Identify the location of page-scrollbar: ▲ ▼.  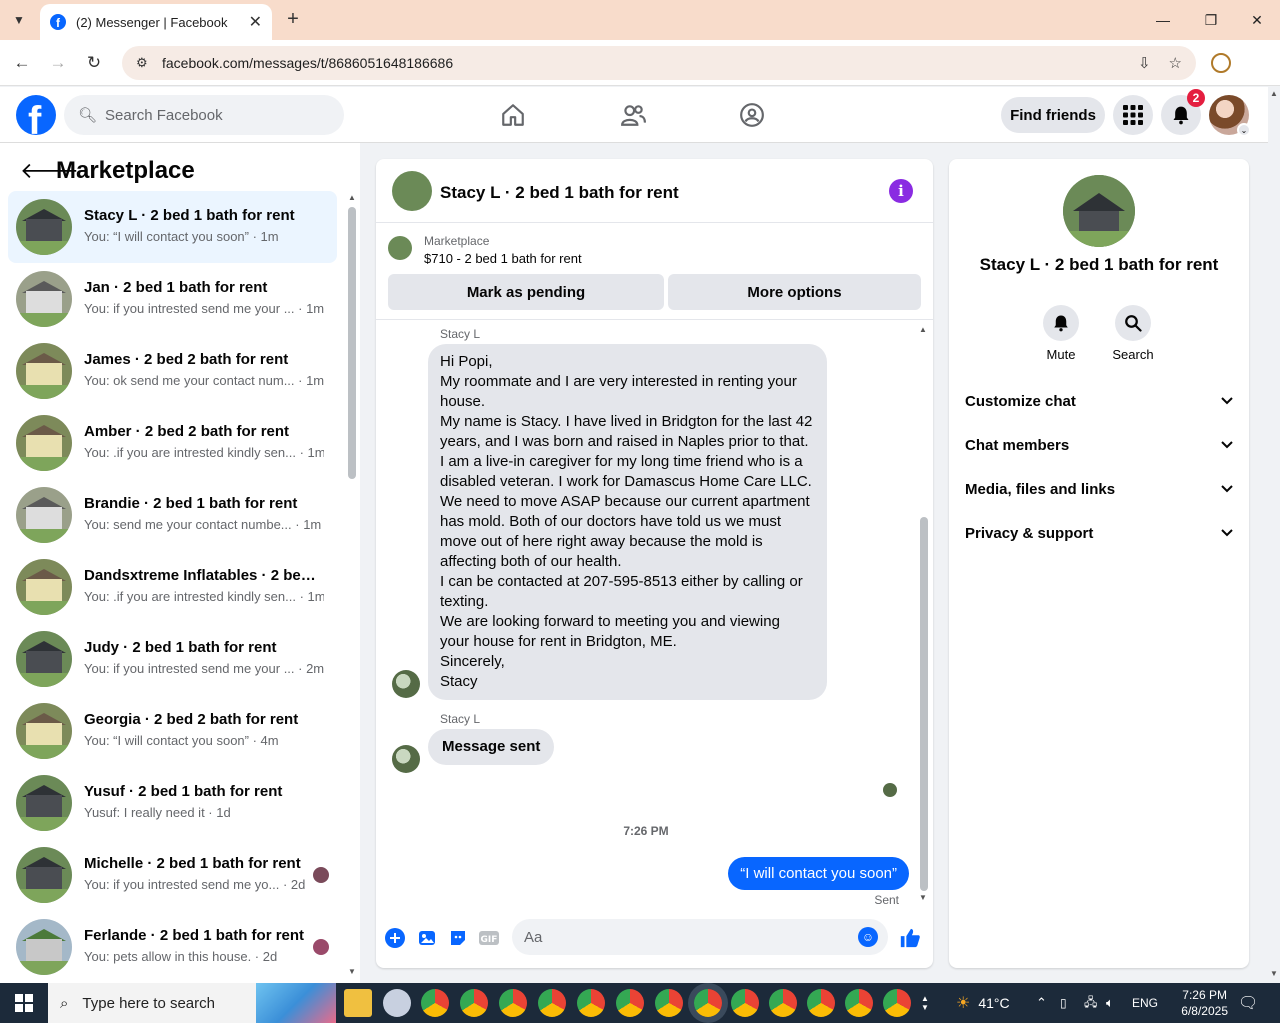
(1274, 535).